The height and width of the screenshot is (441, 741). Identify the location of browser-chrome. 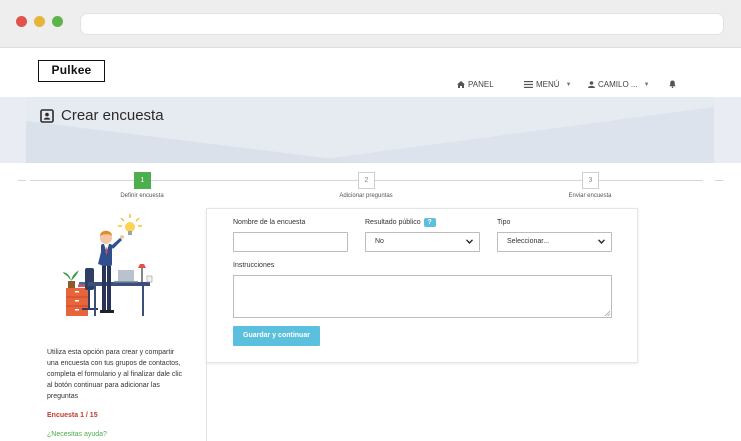
(370, 24).